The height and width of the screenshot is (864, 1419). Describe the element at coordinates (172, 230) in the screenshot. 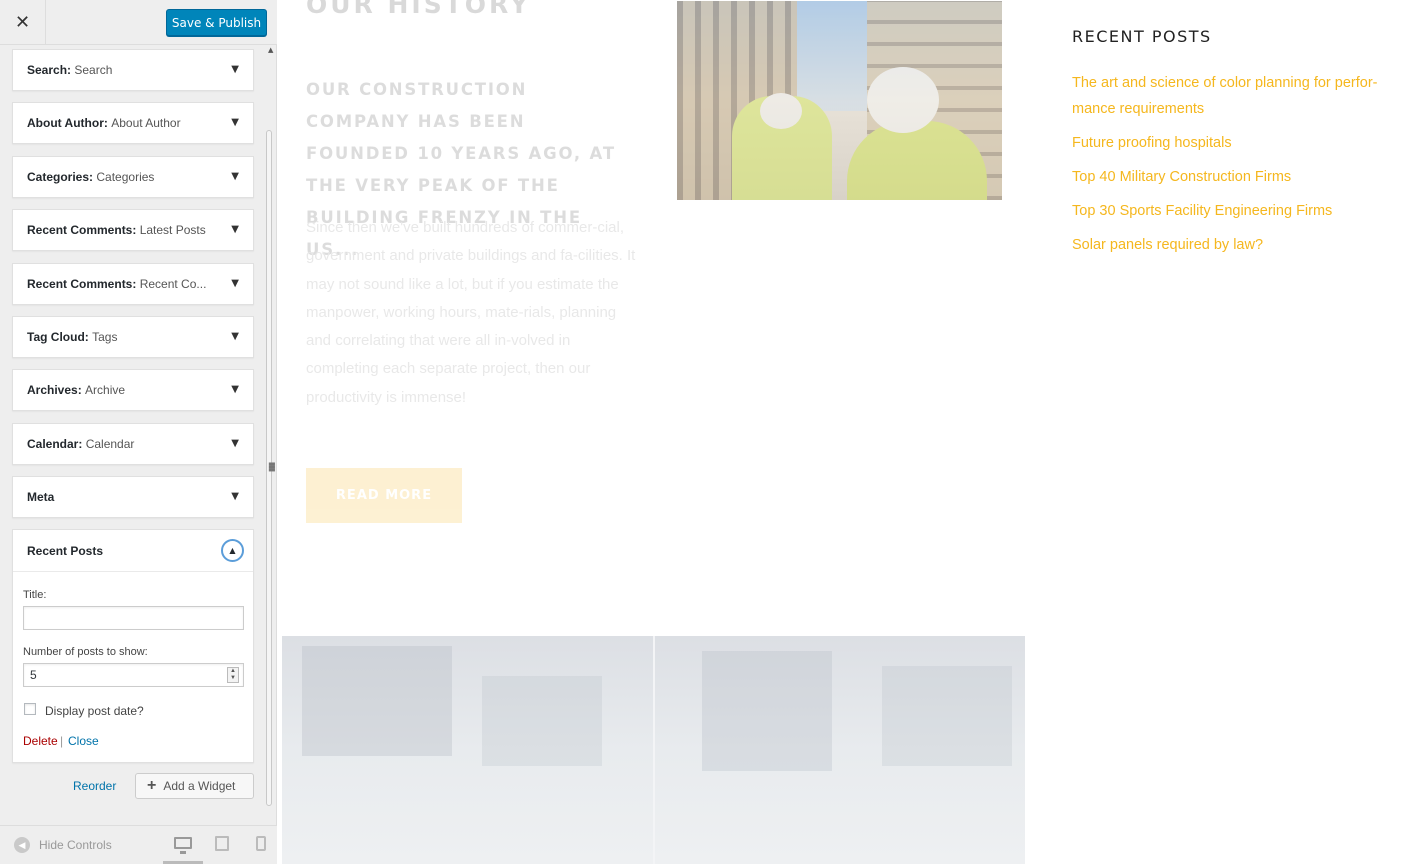

I see `widget-subtitle: Latest Posts` at that location.